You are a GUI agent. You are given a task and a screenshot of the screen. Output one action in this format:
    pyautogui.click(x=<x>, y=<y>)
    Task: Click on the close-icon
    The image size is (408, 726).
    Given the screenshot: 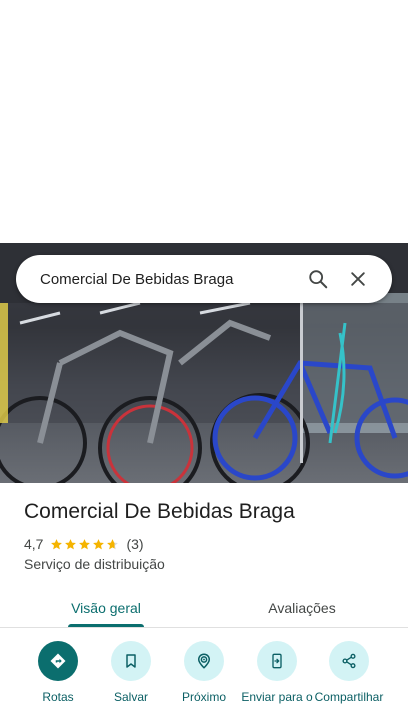 What is the action you would take?
    pyautogui.click(x=358, y=279)
    